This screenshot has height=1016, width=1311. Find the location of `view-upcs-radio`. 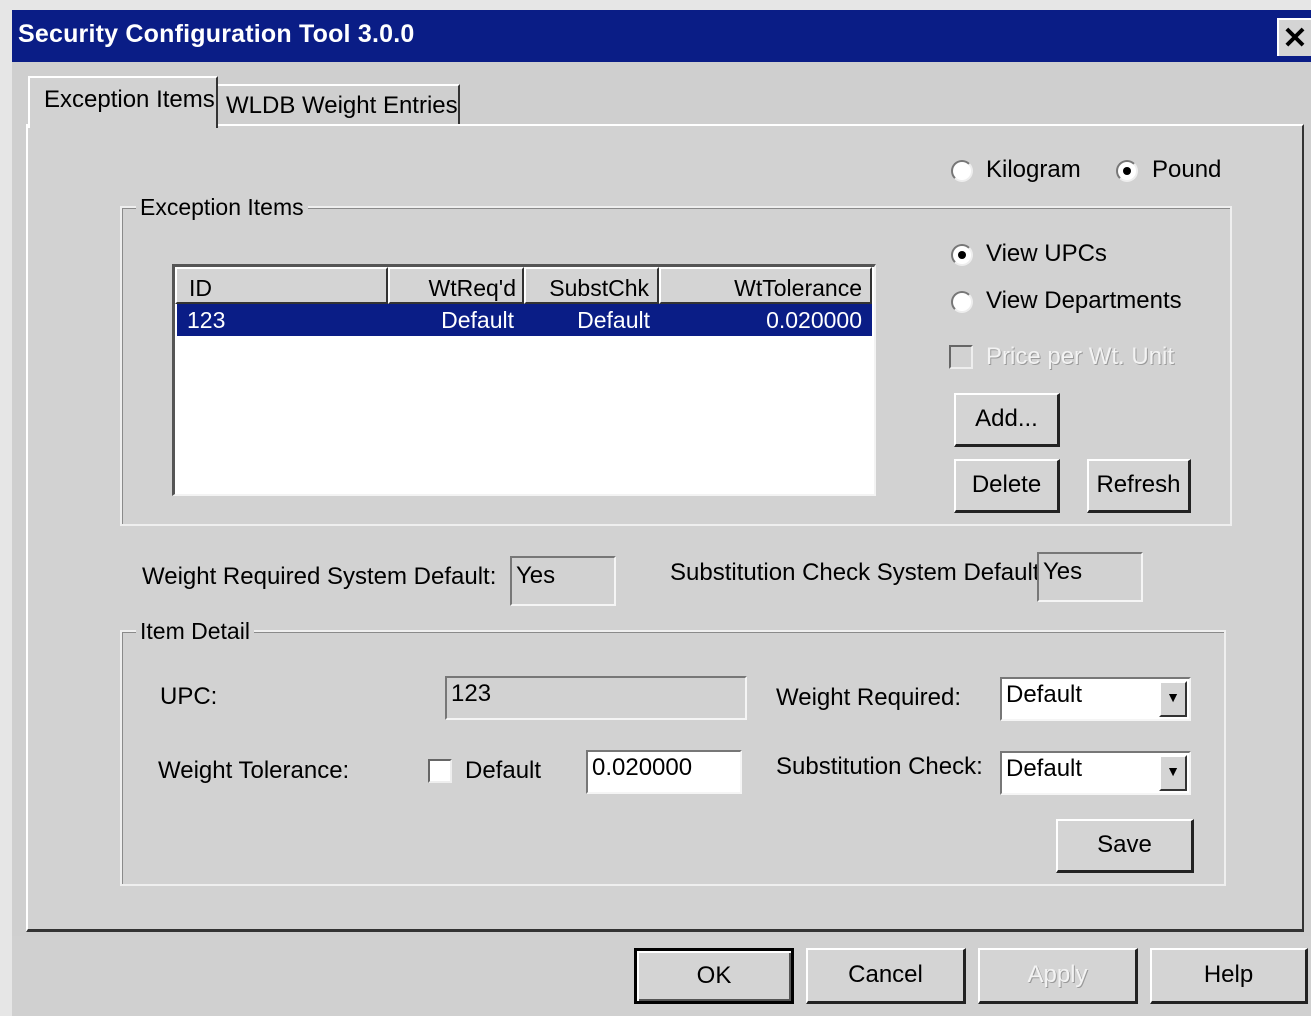

view-upcs-radio is located at coordinates (962, 255).